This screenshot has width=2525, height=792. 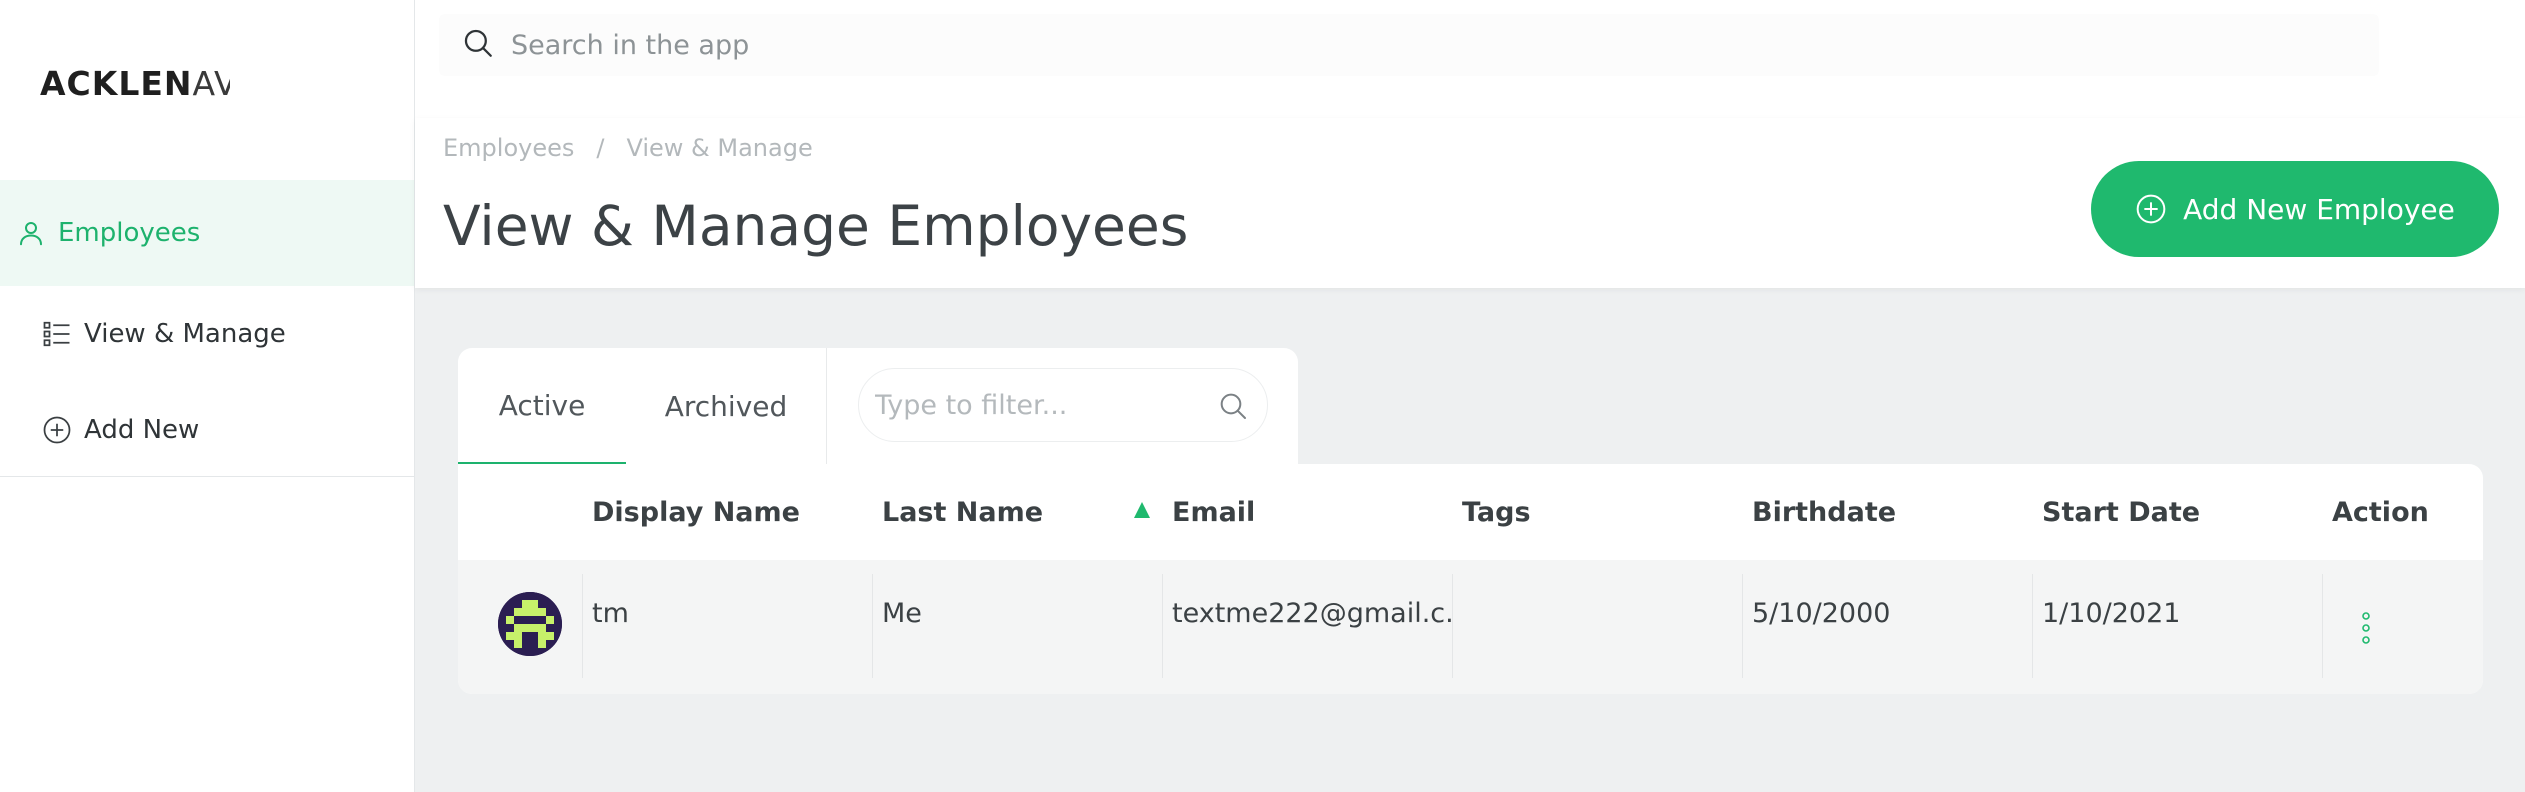 I want to click on column-header-action: Action, so click(x=2380, y=512).